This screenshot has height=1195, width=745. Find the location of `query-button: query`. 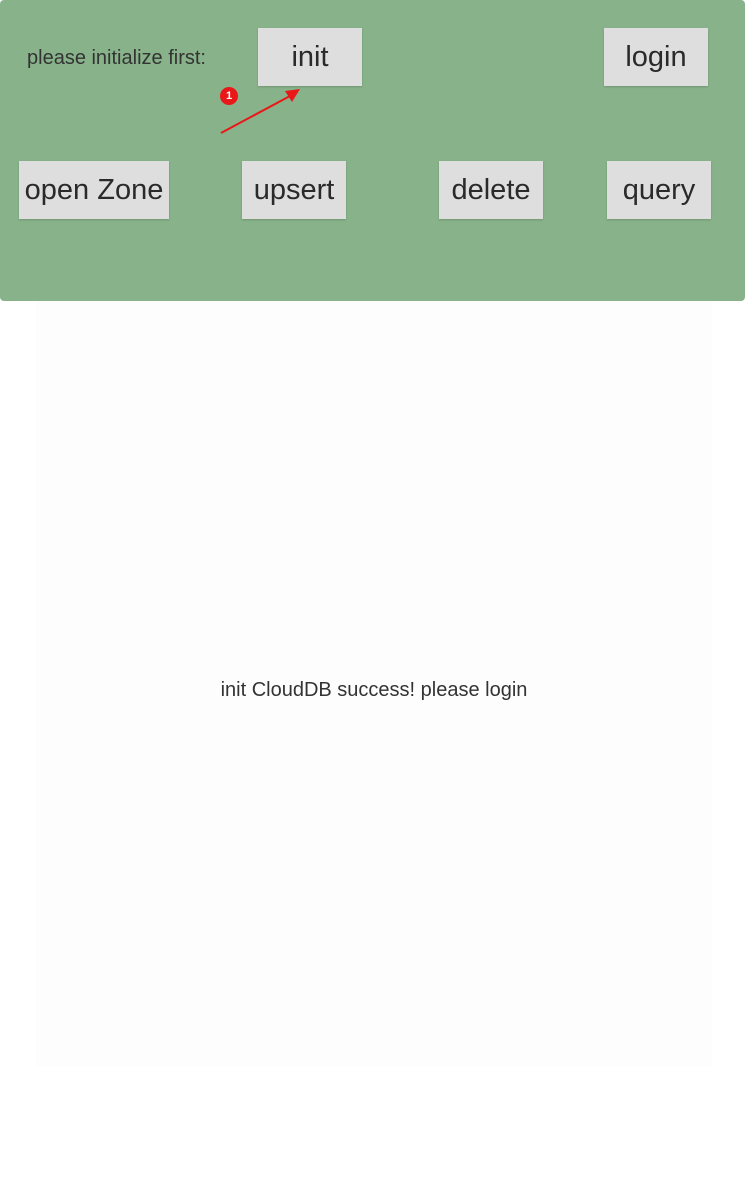

query-button: query is located at coordinates (659, 190).